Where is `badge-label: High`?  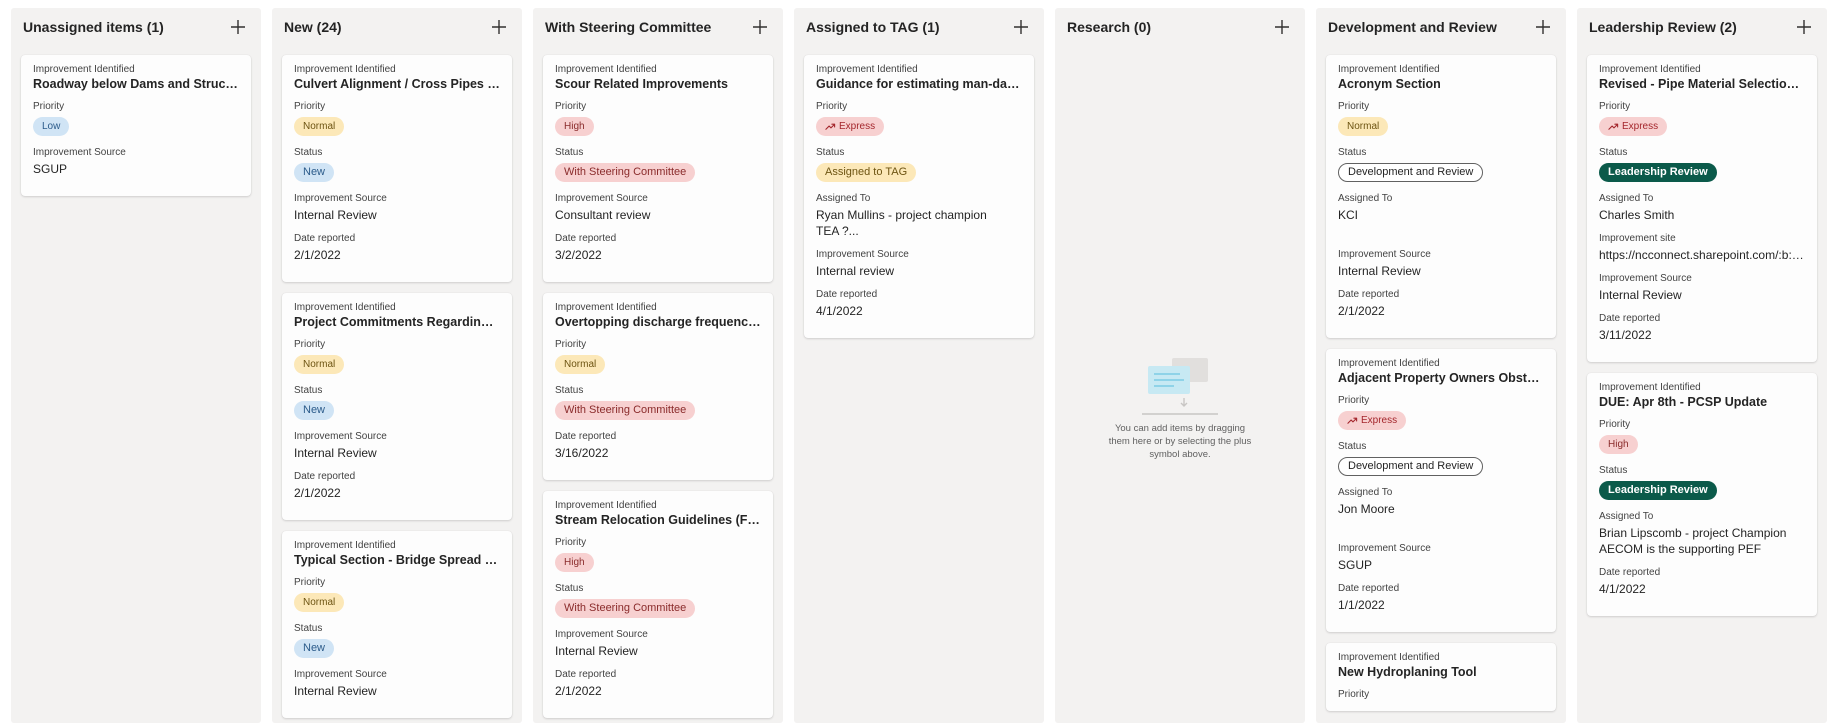
badge-label: High is located at coordinates (574, 126).